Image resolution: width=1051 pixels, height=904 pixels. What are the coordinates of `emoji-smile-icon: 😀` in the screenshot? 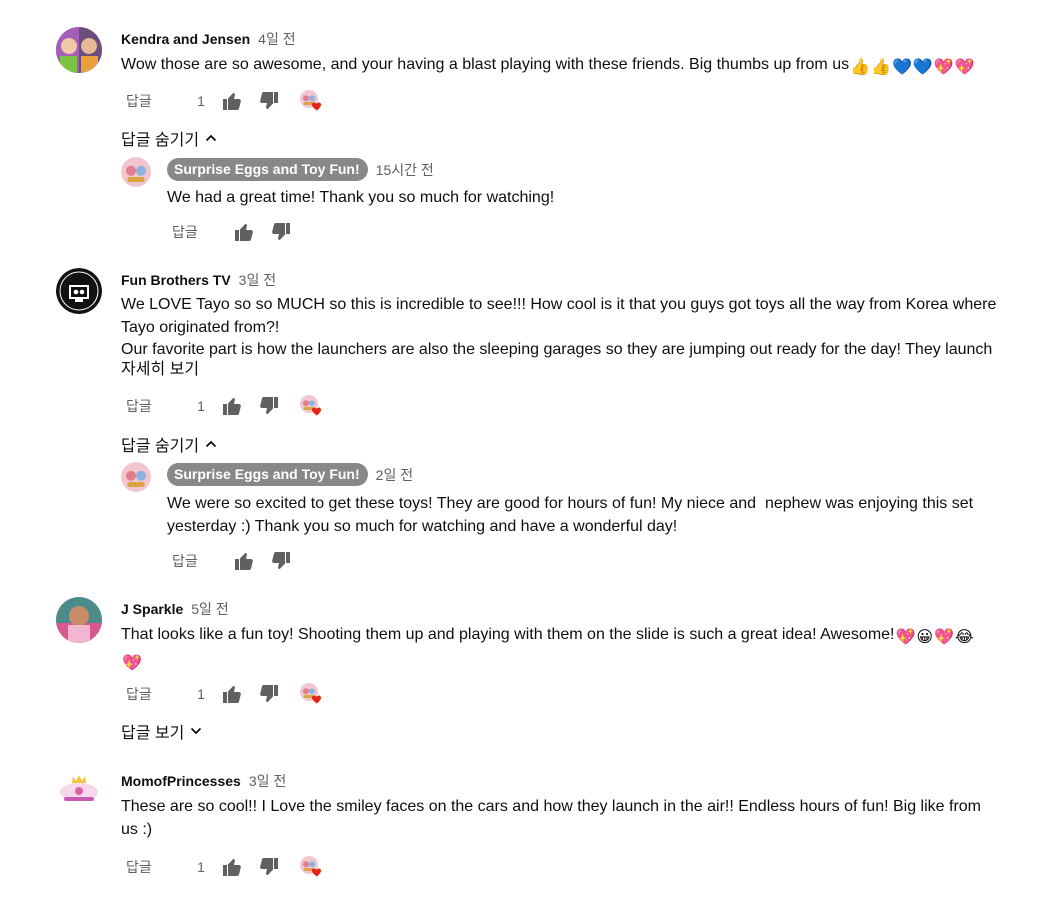 It's located at (925, 637).